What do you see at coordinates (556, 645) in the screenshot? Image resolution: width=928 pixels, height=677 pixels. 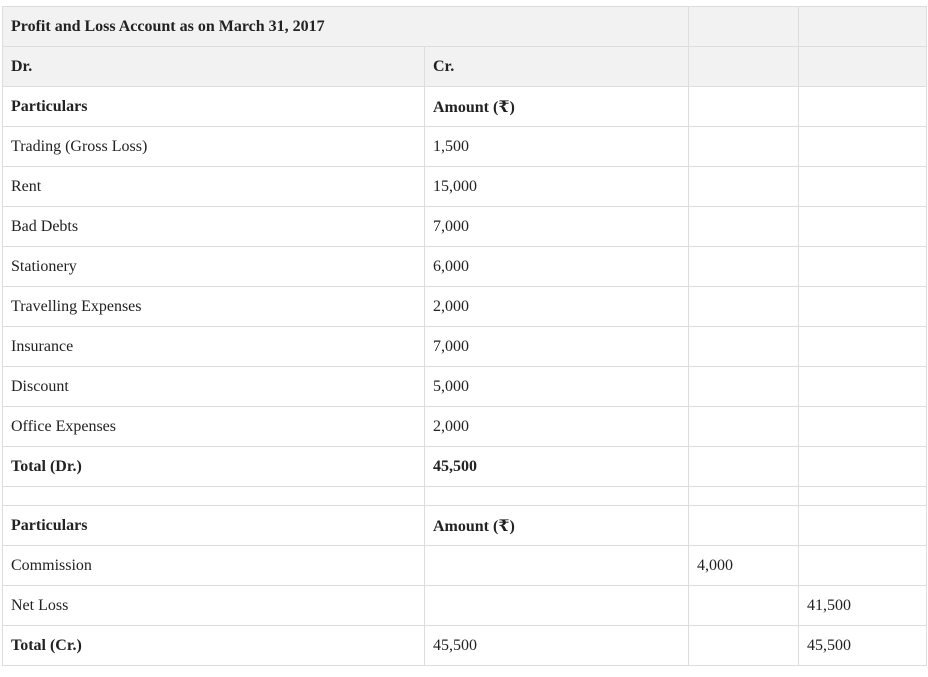 I see `credit-total-amount: 45,500` at bounding box center [556, 645].